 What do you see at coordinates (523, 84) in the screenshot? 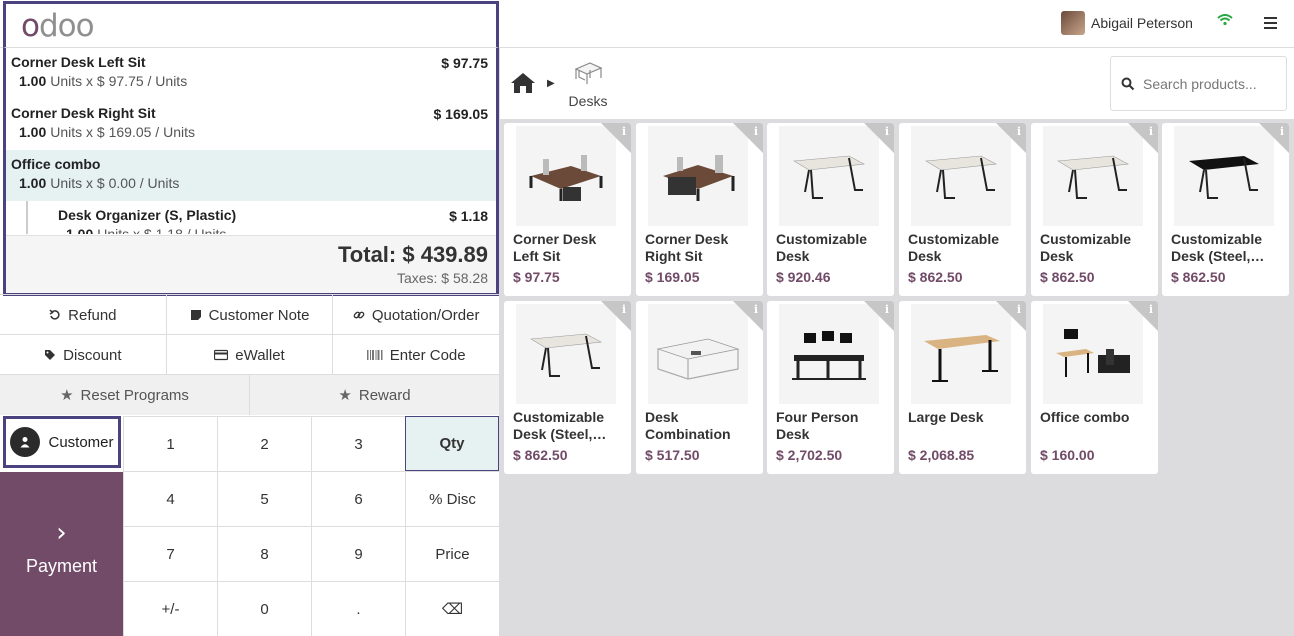
I see `home-icon` at bounding box center [523, 84].